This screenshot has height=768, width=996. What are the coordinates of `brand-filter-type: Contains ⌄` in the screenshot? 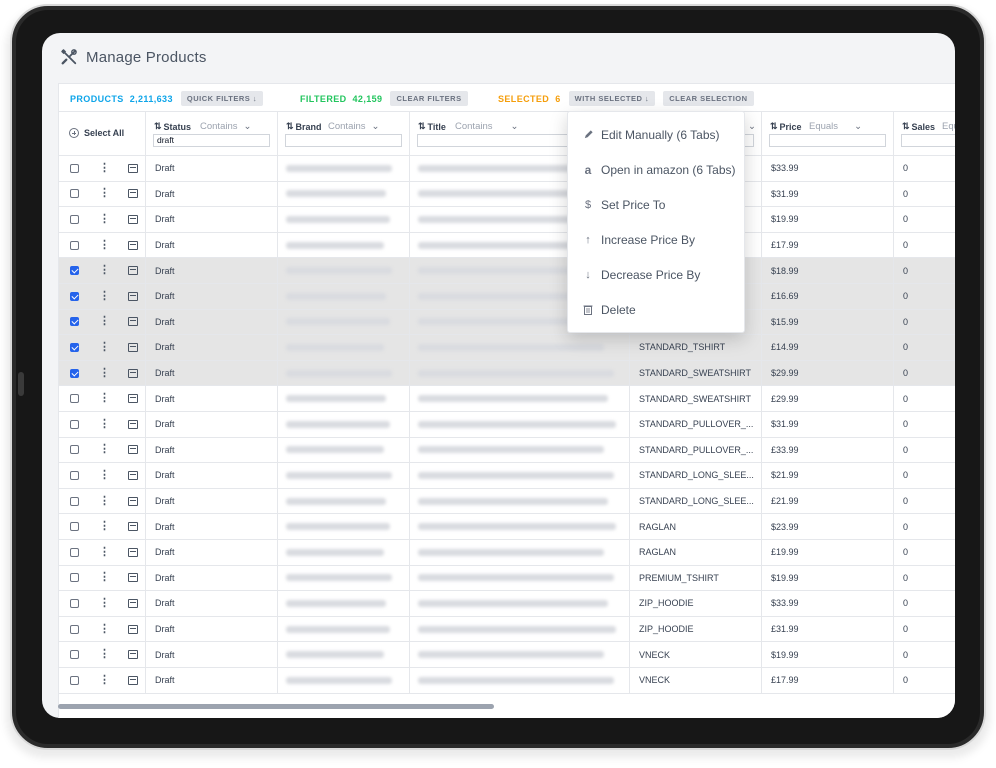 It's located at (353, 126).